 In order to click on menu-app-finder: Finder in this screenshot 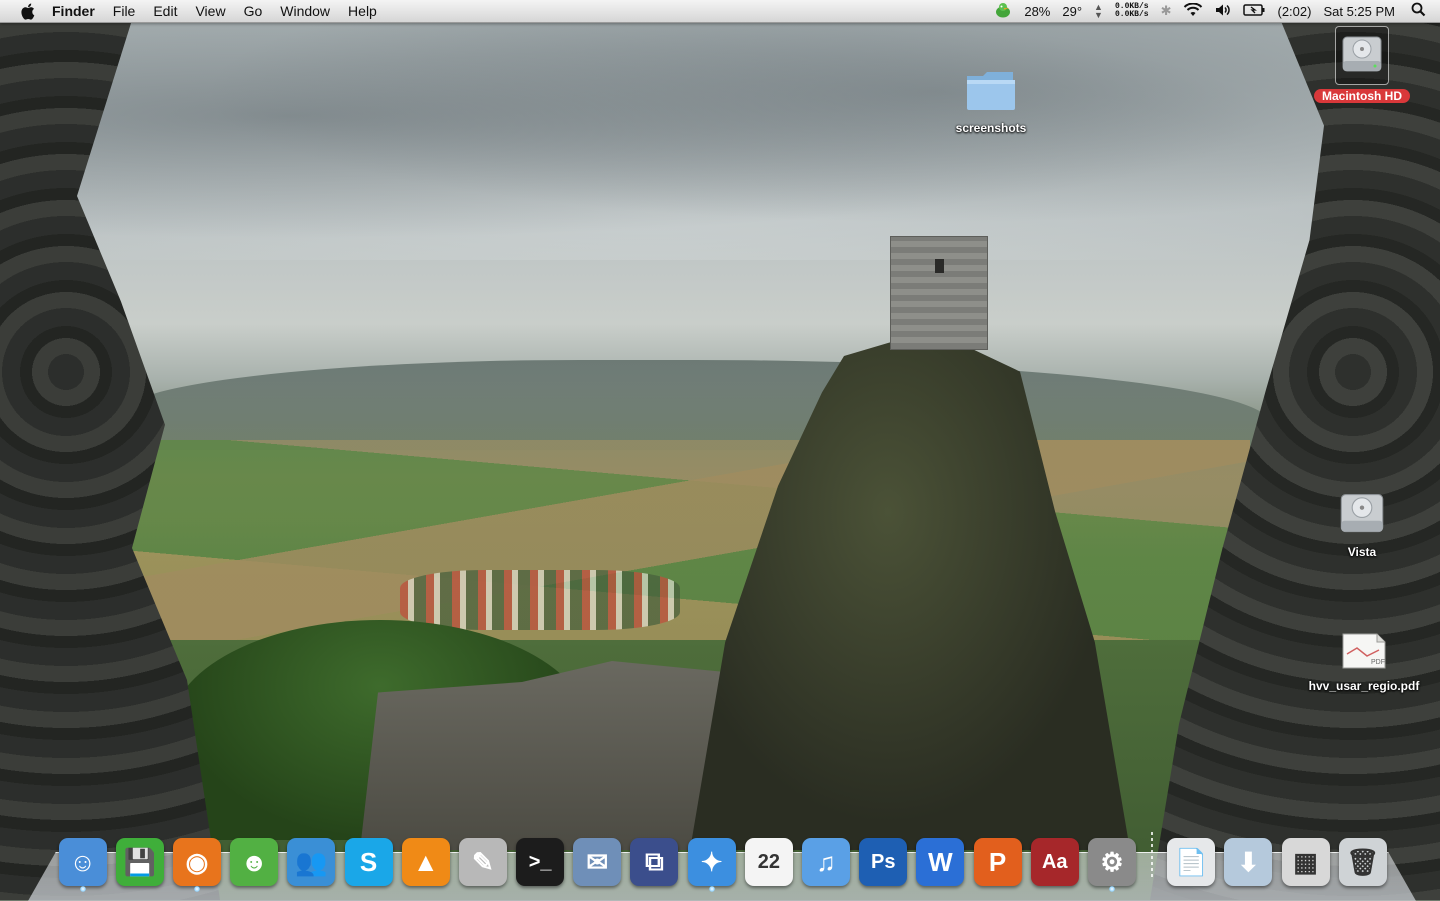, I will do `click(76, 11)`.